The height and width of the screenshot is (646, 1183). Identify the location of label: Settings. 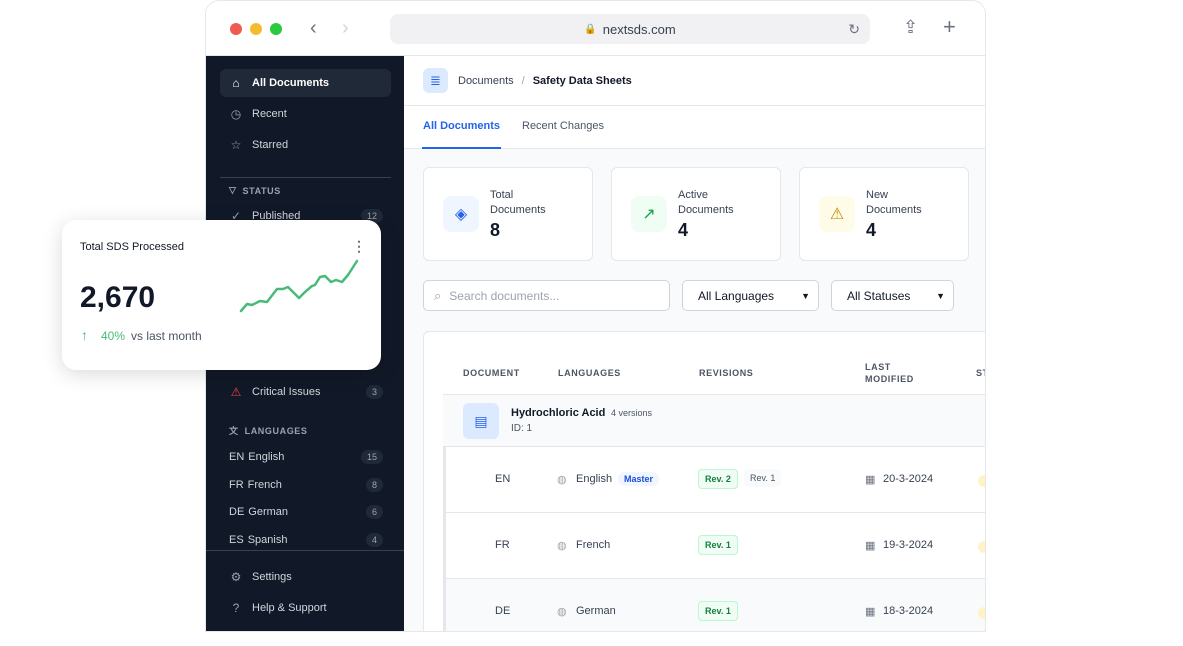
(272, 577).